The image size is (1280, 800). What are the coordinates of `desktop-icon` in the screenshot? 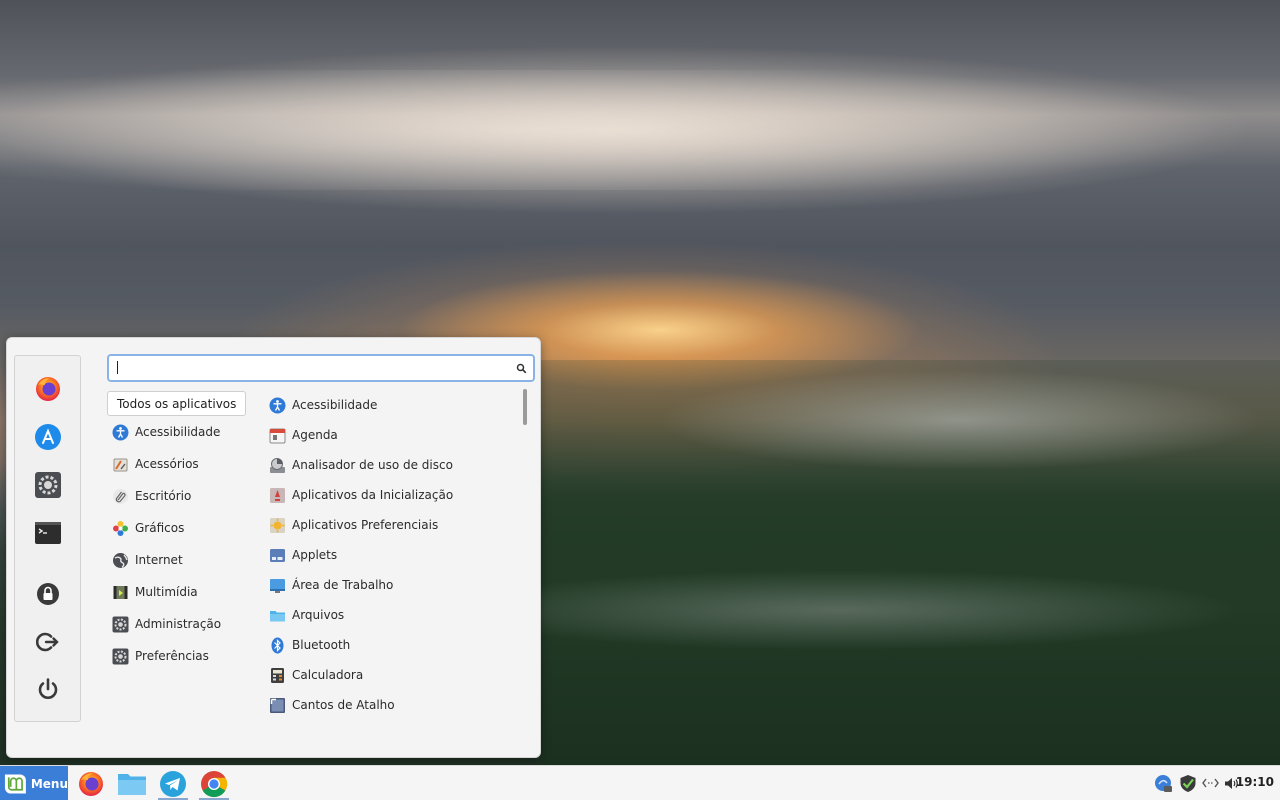 It's located at (277, 585).